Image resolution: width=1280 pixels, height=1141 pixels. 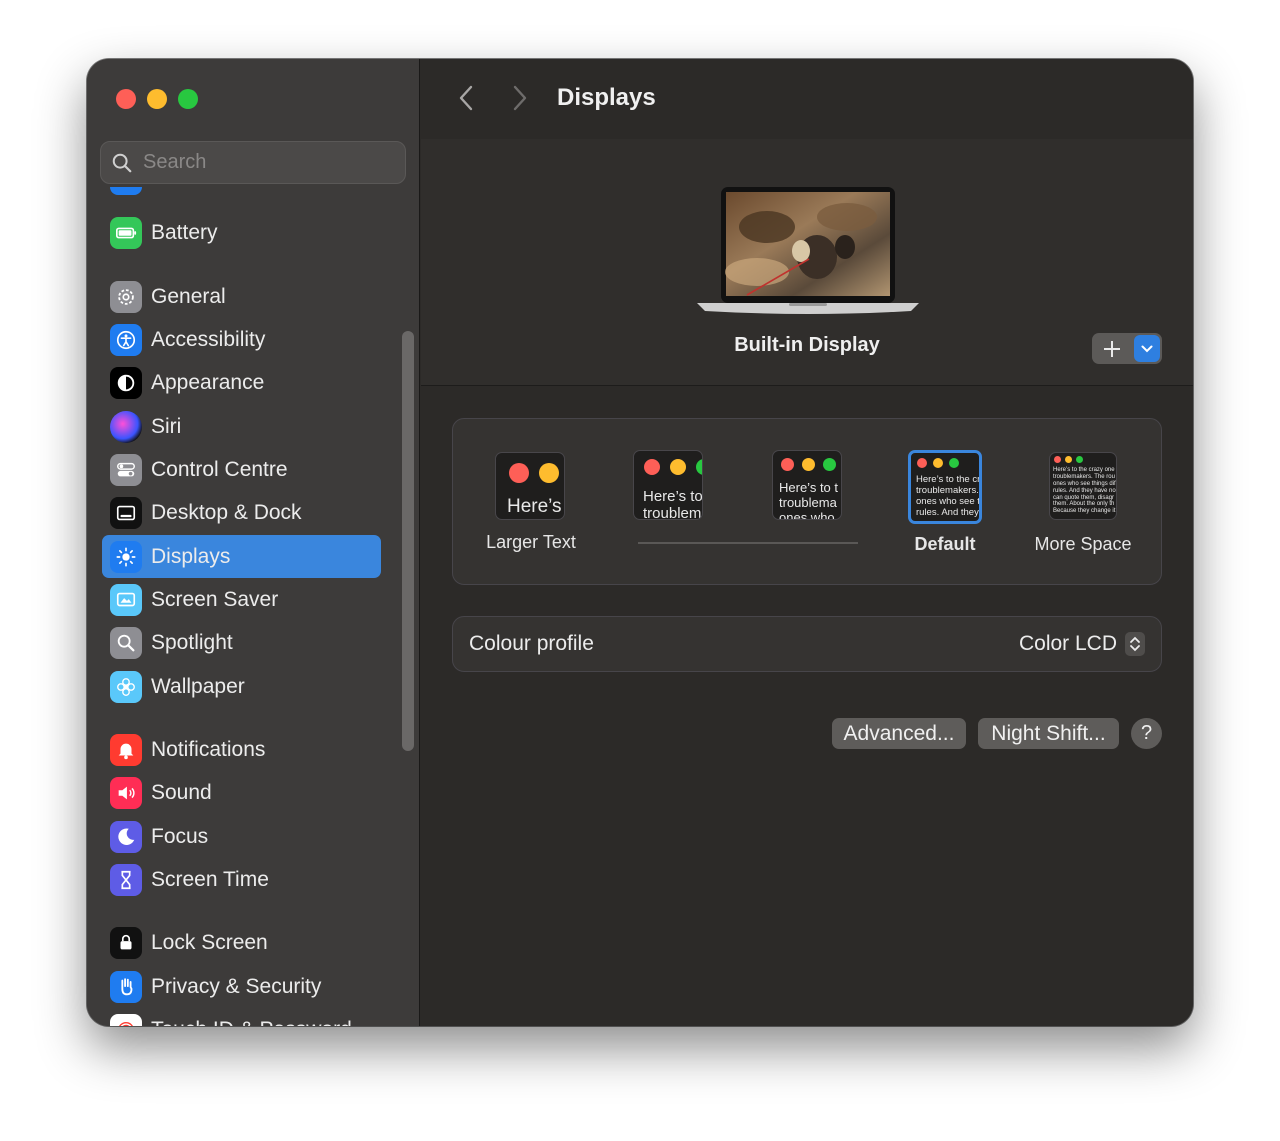 I want to click on gear-icon, so click(x=126, y=296).